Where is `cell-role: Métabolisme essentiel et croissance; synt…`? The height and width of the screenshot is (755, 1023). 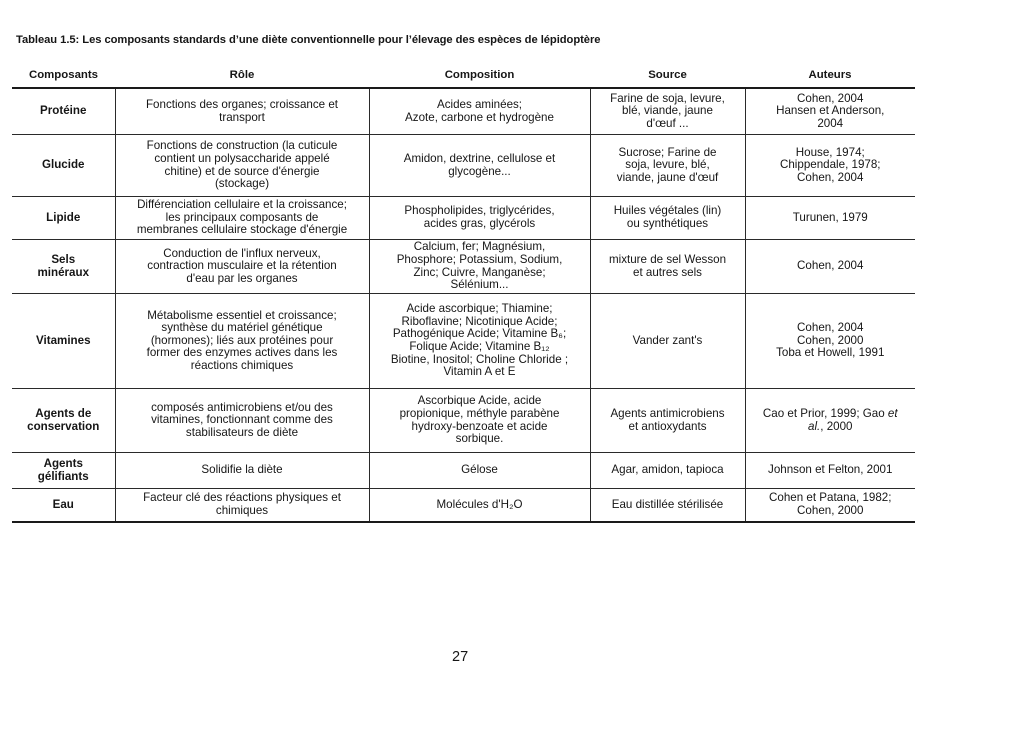
cell-role: Métabolisme essentiel et croissance; synt… is located at coordinates (241, 341).